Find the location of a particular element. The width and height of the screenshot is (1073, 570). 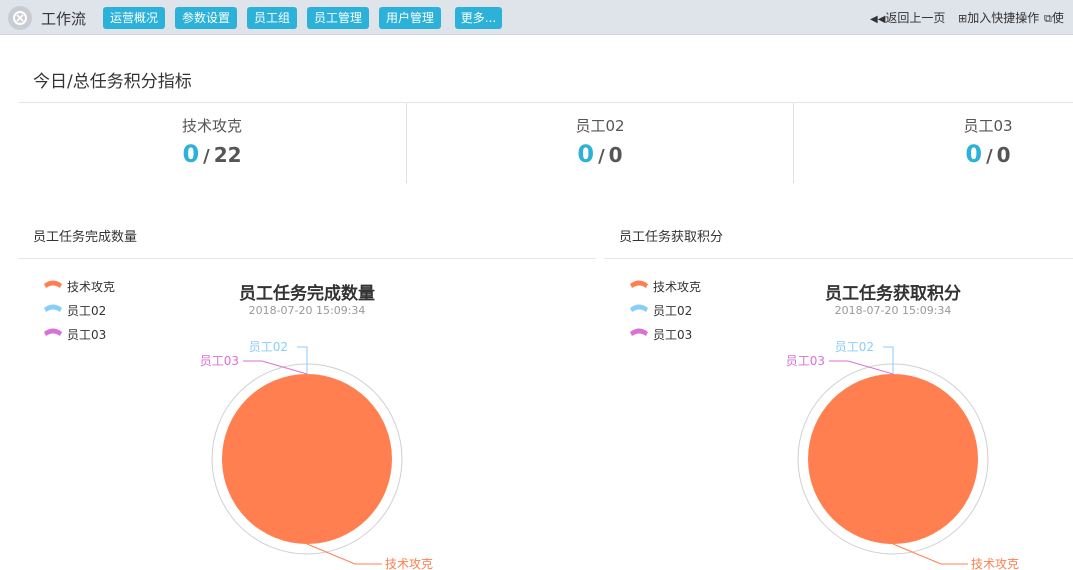

popout-icon: ⧉ is located at coordinates (1048, 18).